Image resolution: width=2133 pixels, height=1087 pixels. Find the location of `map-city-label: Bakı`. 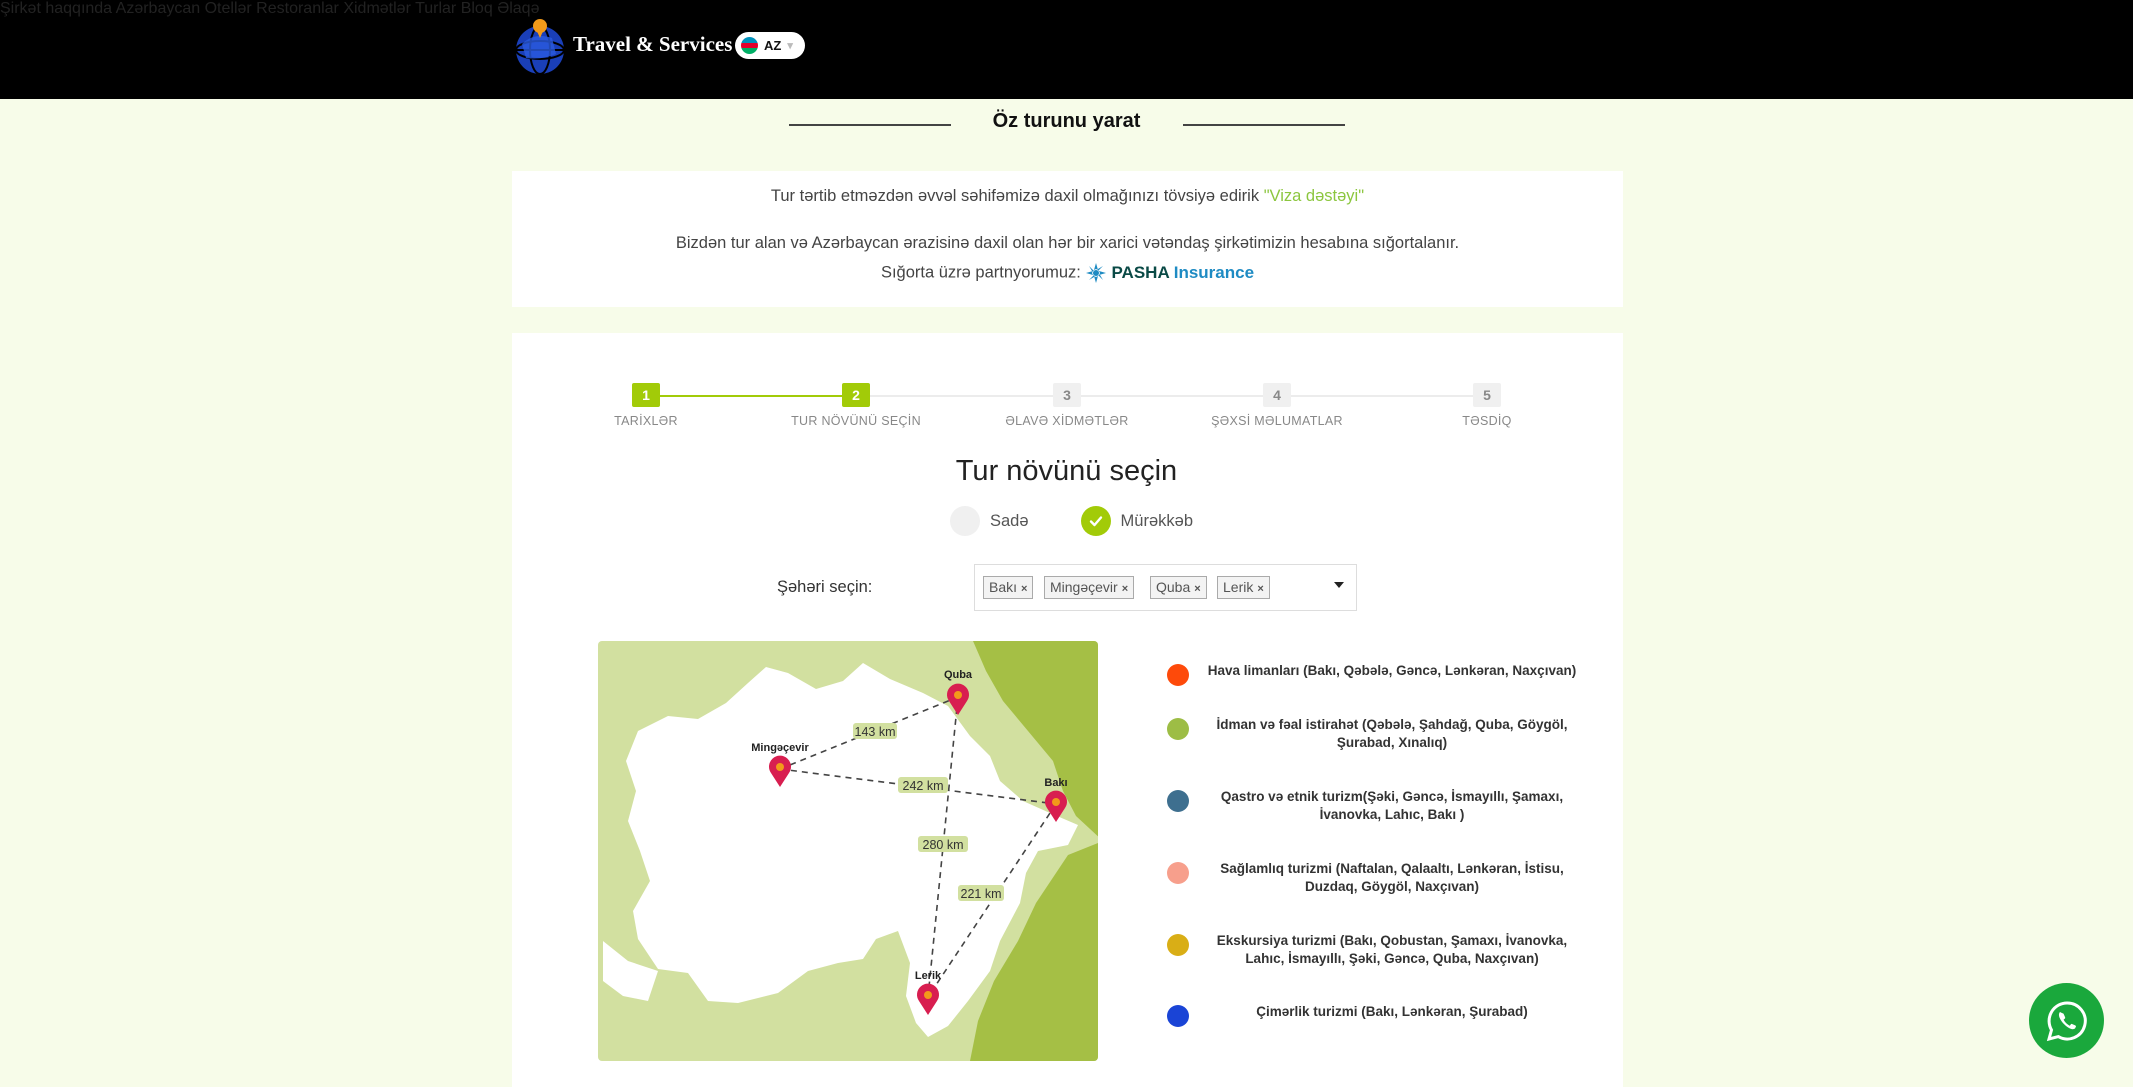

map-city-label: Bakı is located at coordinates (1055, 783).